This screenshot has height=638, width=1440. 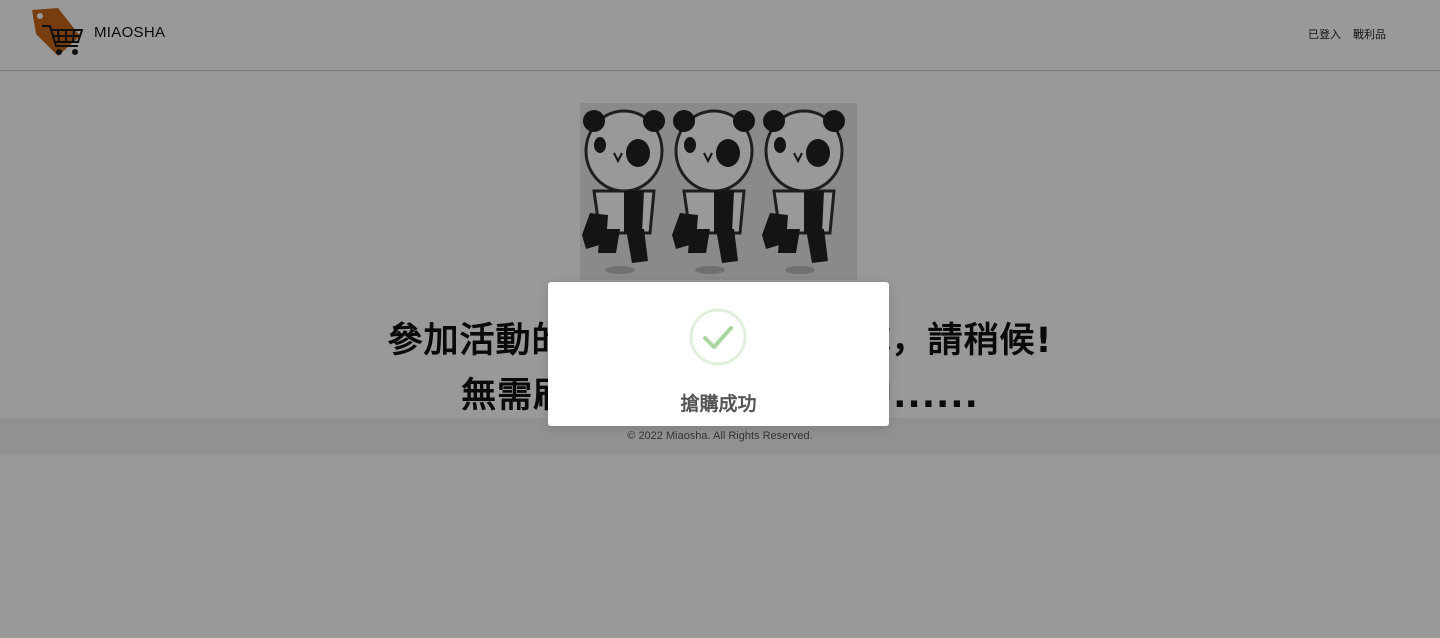 What do you see at coordinates (718, 337) in the screenshot?
I see `check-circle-icon` at bounding box center [718, 337].